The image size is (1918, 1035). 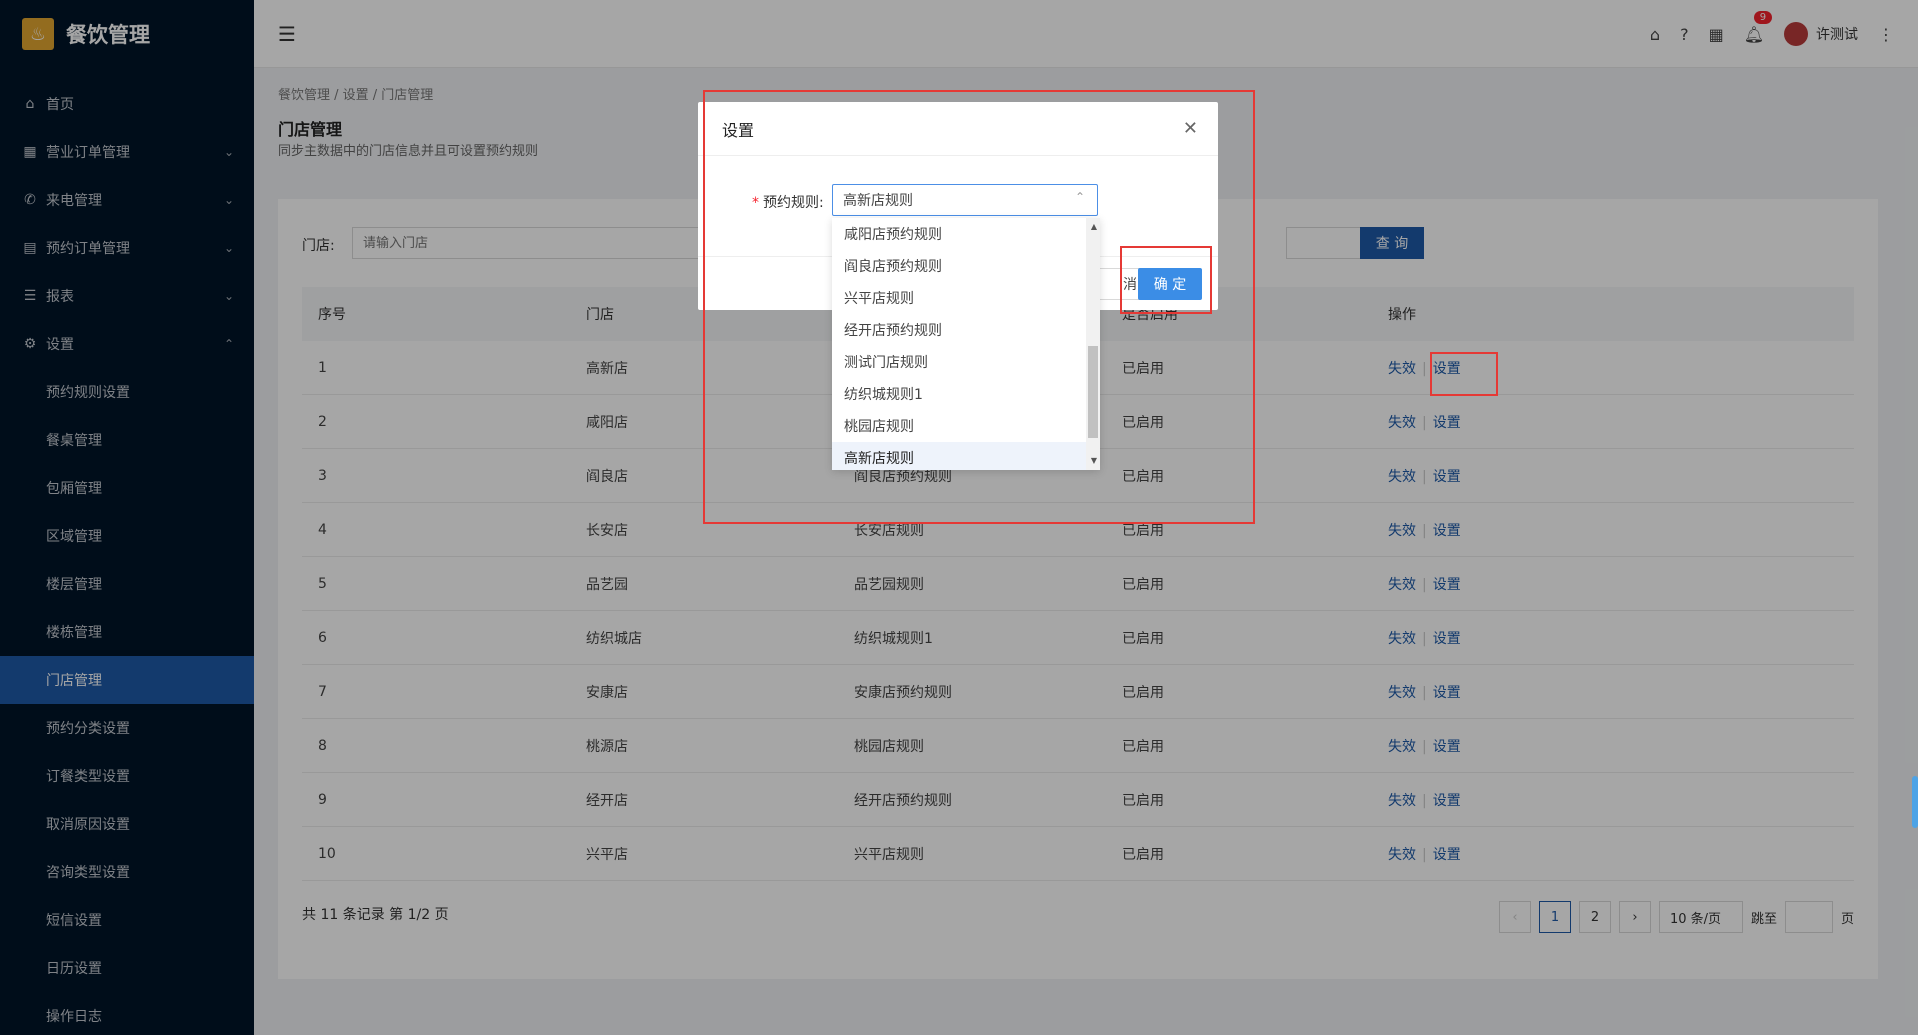 What do you see at coordinates (1166, 280) in the screenshot?
I see `highlight-box-ok-button` at bounding box center [1166, 280].